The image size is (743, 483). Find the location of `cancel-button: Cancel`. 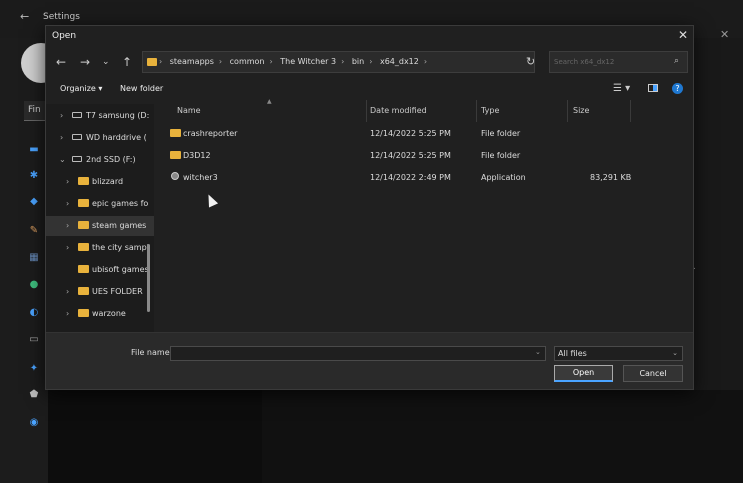

cancel-button: Cancel is located at coordinates (653, 373).